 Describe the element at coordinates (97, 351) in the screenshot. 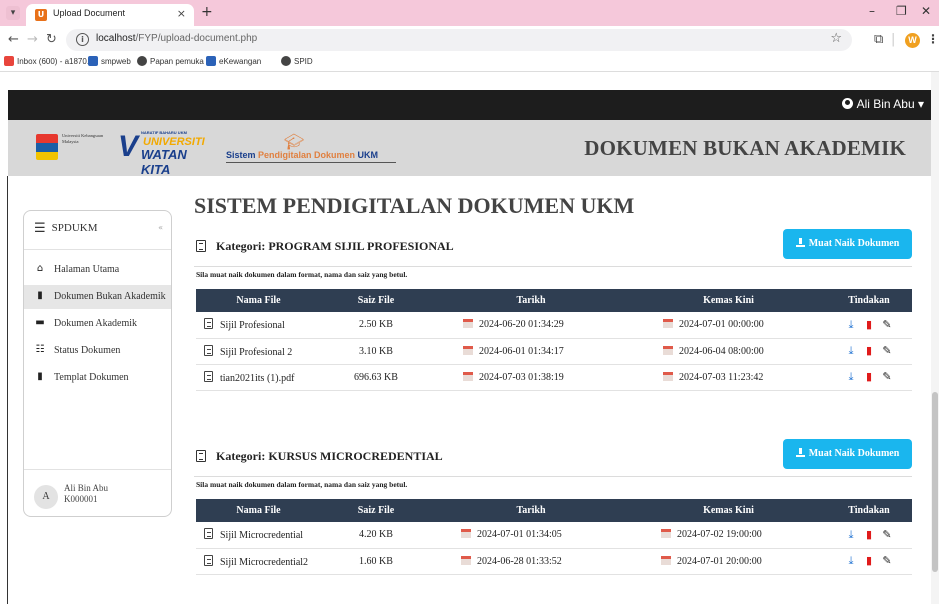

I see `sidebar-item-status-dokumen: ☷ Status Dokumen` at that location.